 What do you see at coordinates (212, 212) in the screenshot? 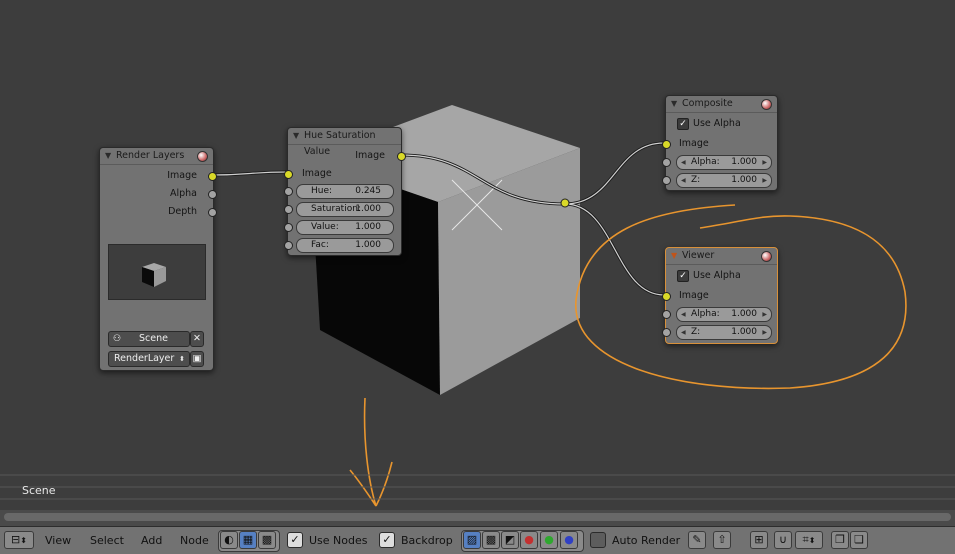
I see `output-socket-depth` at bounding box center [212, 212].